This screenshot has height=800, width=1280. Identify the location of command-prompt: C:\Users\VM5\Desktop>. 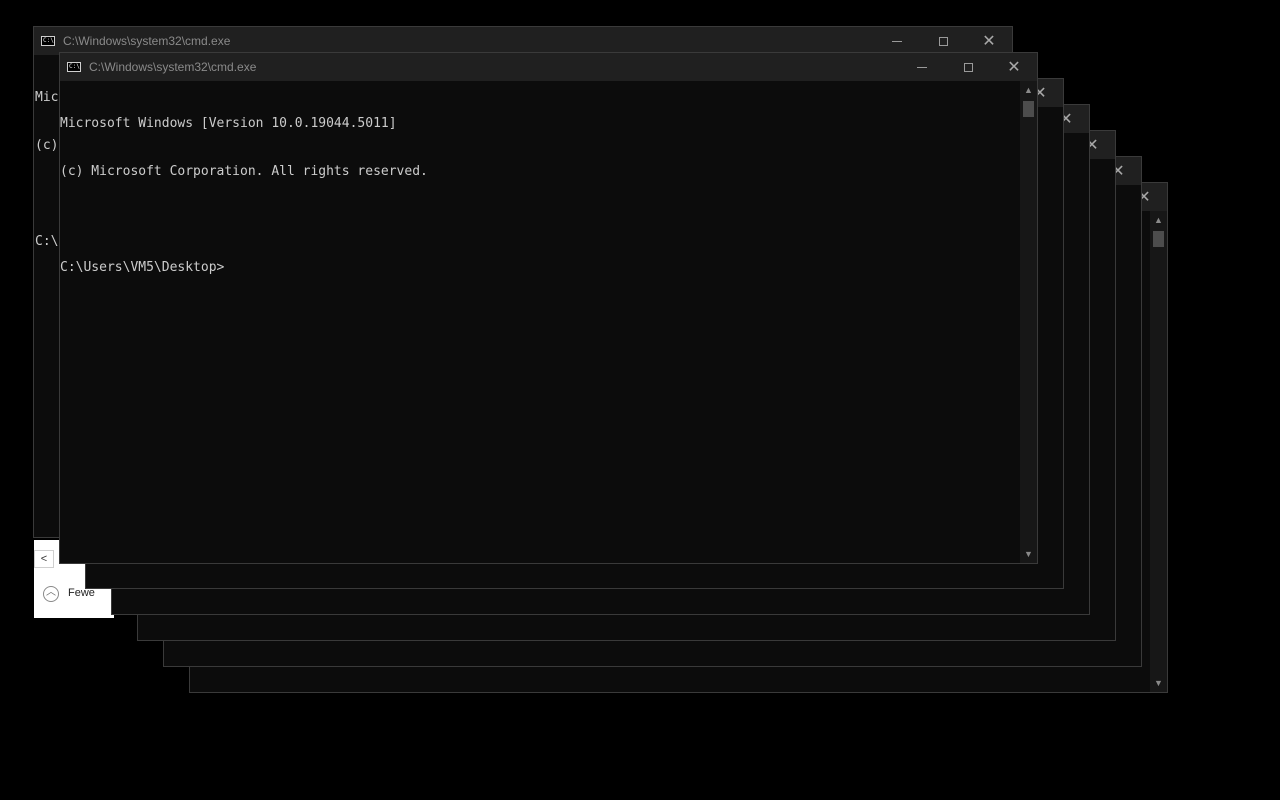
(540, 268).